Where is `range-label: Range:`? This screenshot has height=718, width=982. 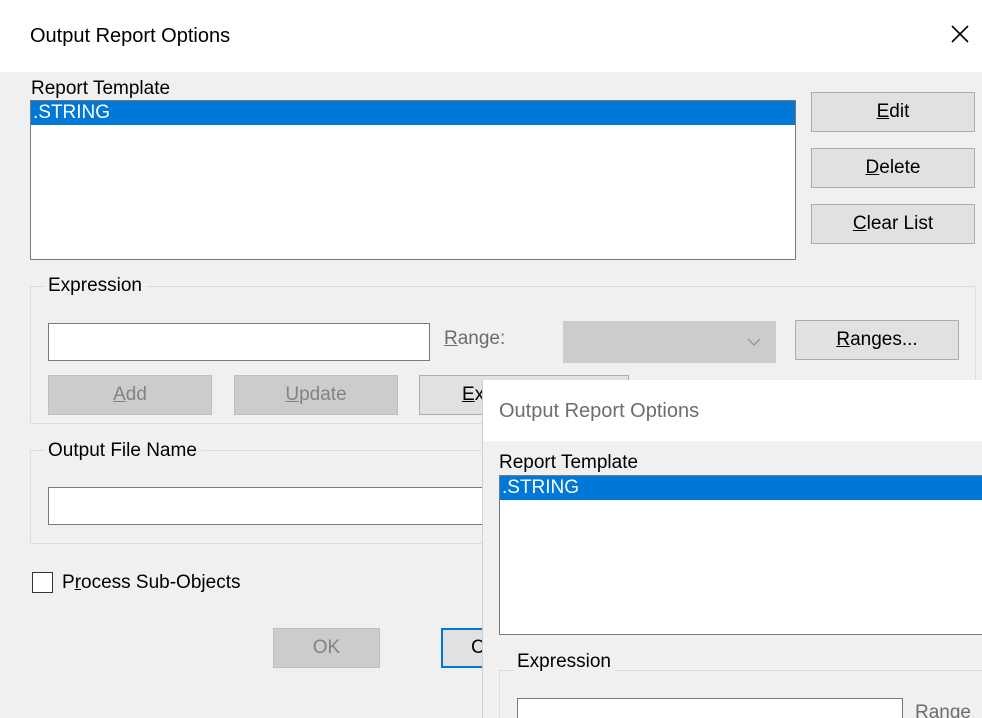 range-label: Range: is located at coordinates (474, 339).